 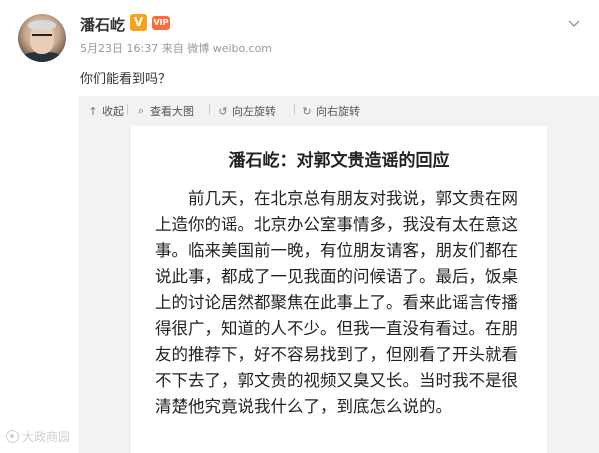 I want to click on watermark: 大政商园, so click(x=38, y=436).